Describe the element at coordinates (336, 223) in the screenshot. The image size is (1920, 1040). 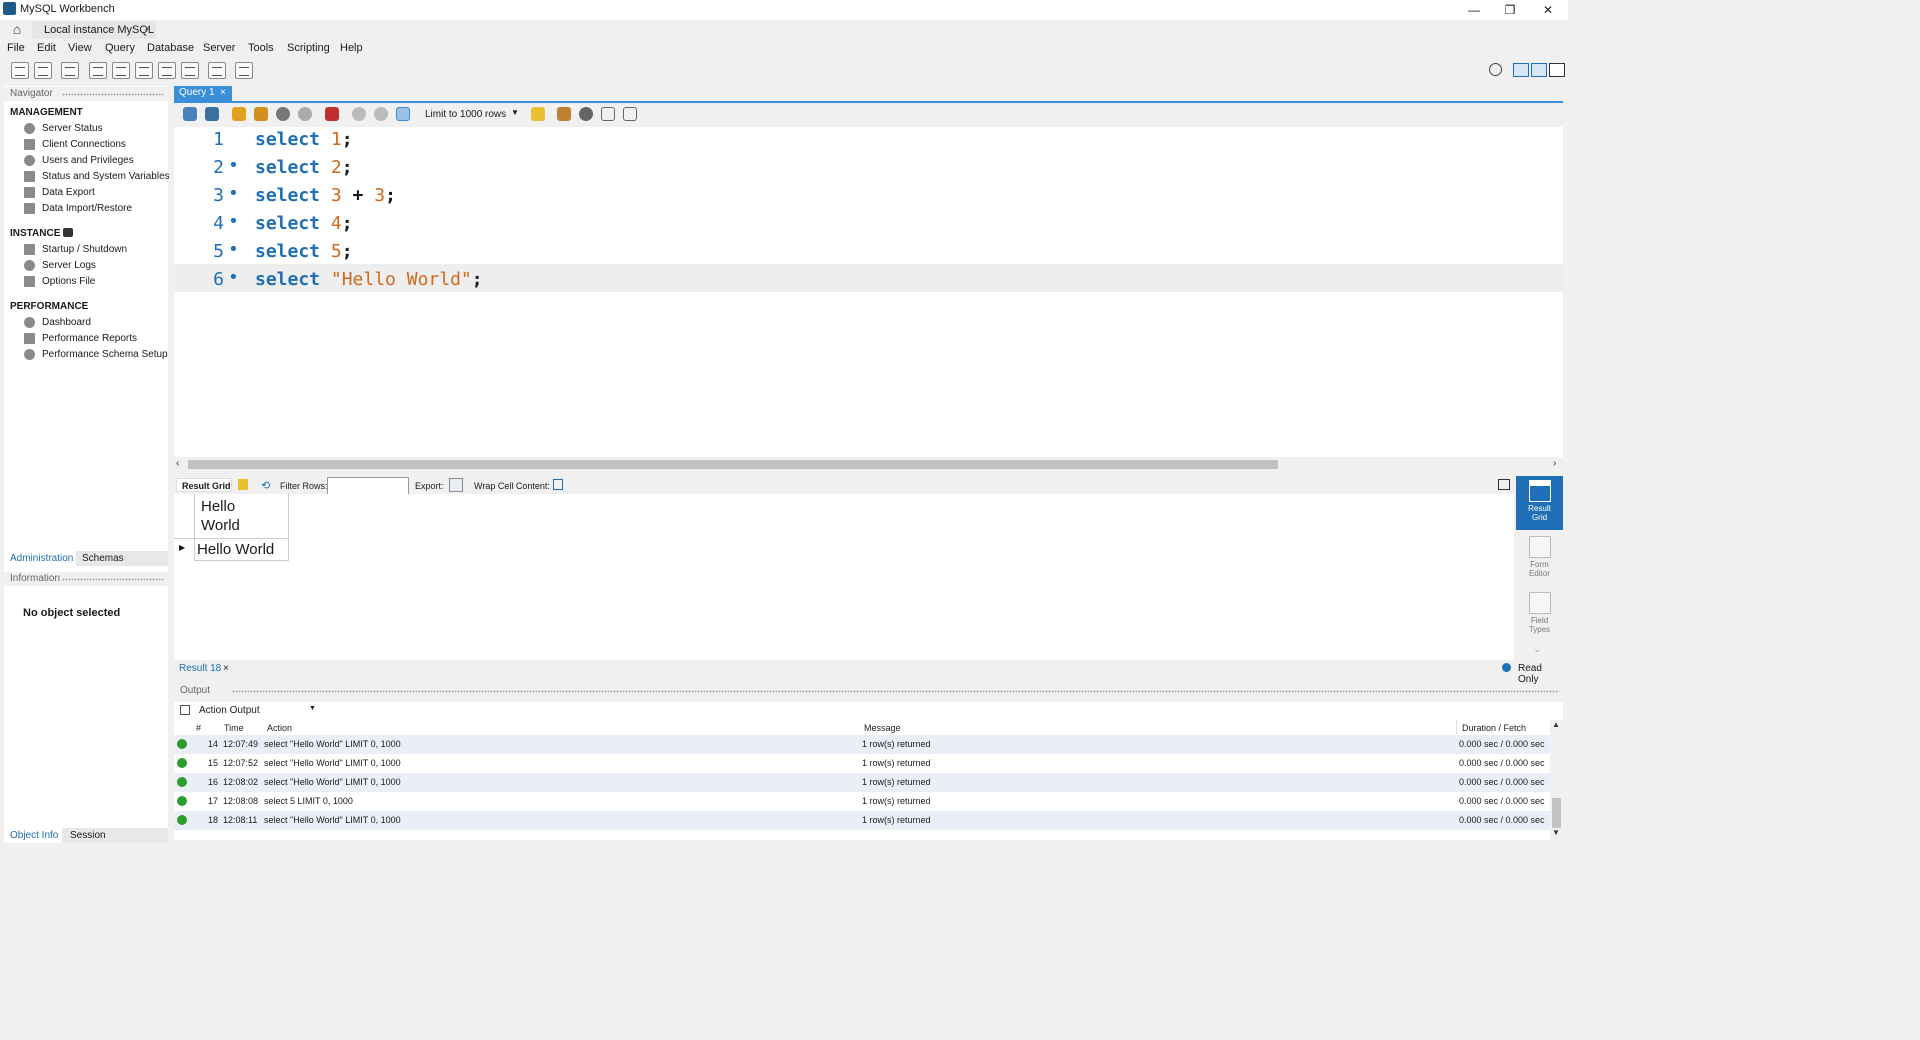
I see `sql-number: 4` at that location.